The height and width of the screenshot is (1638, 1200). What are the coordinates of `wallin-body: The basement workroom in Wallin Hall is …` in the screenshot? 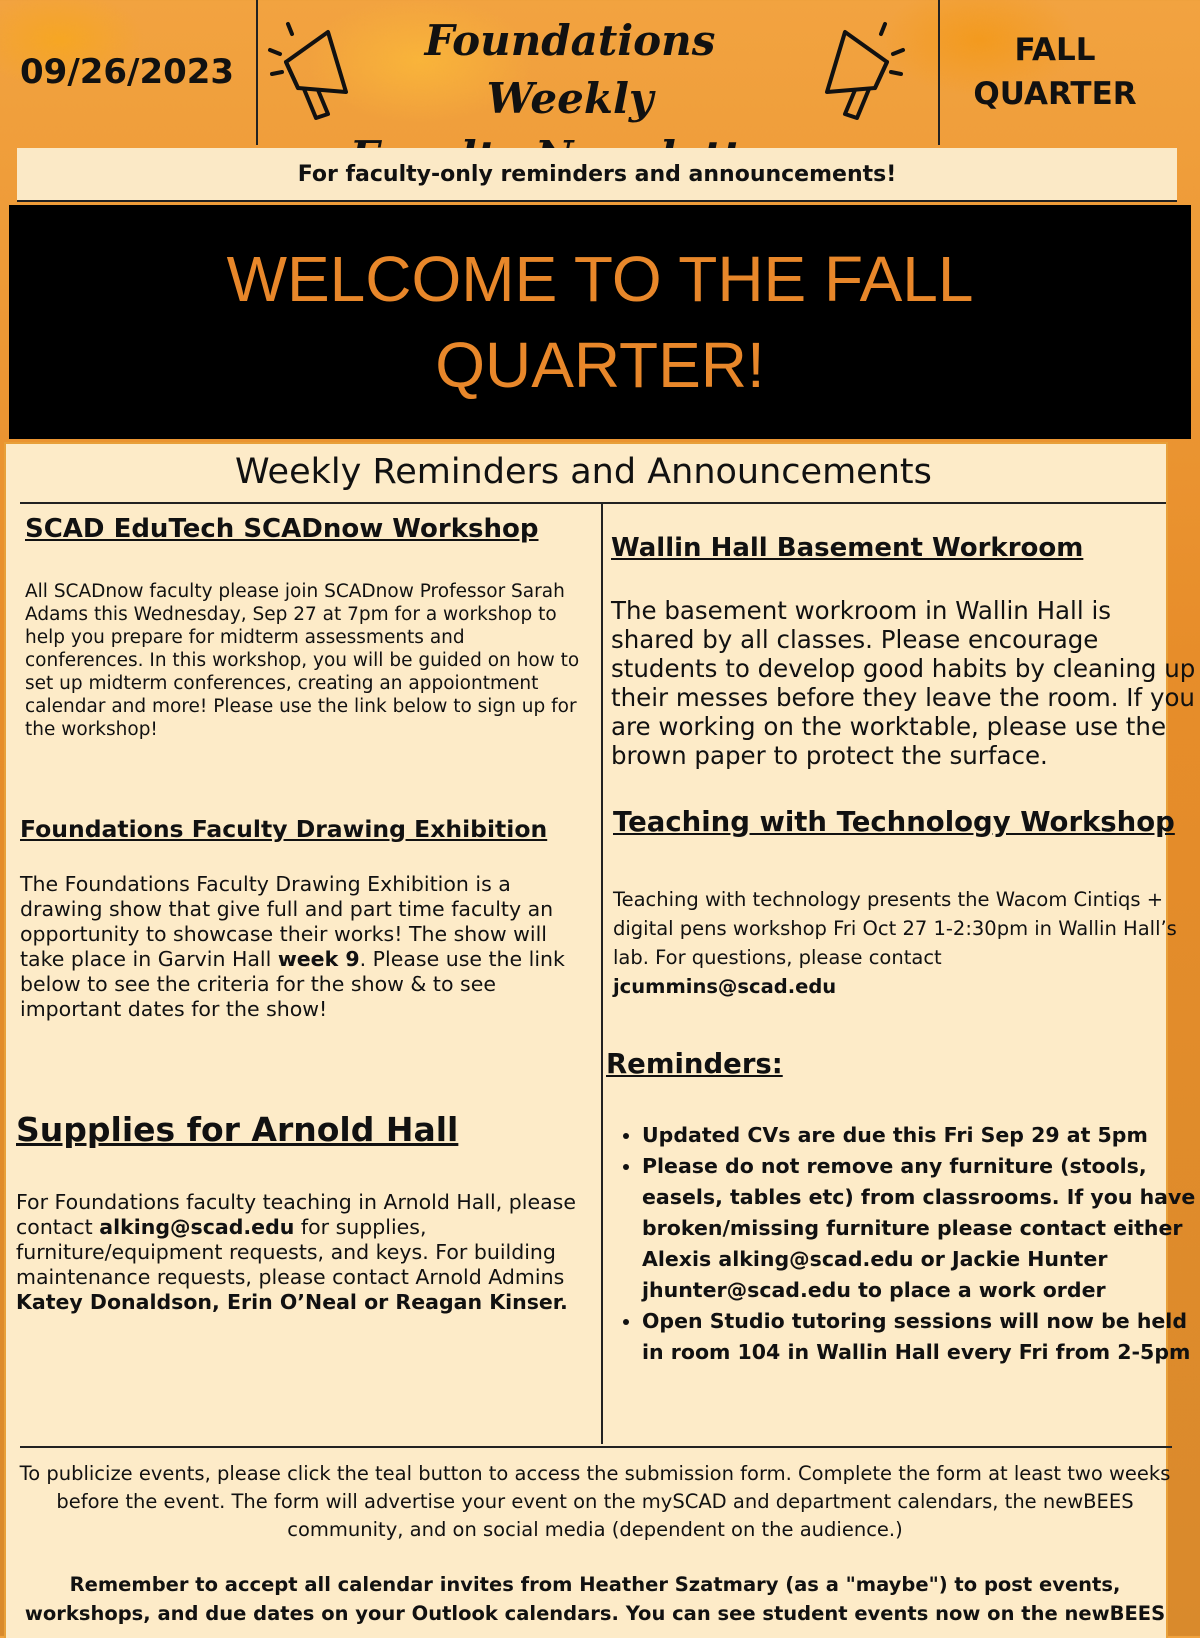 It's located at (903, 683).